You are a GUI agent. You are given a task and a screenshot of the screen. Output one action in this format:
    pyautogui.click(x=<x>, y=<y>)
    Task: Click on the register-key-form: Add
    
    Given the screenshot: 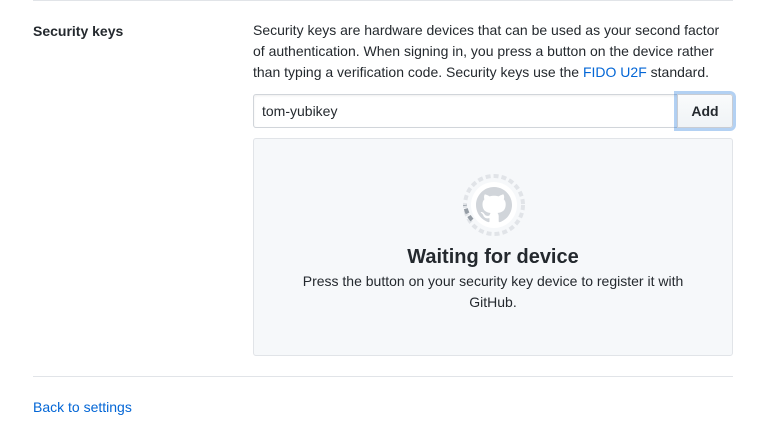 What is the action you would take?
    pyautogui.click(x=493, y=111)
    